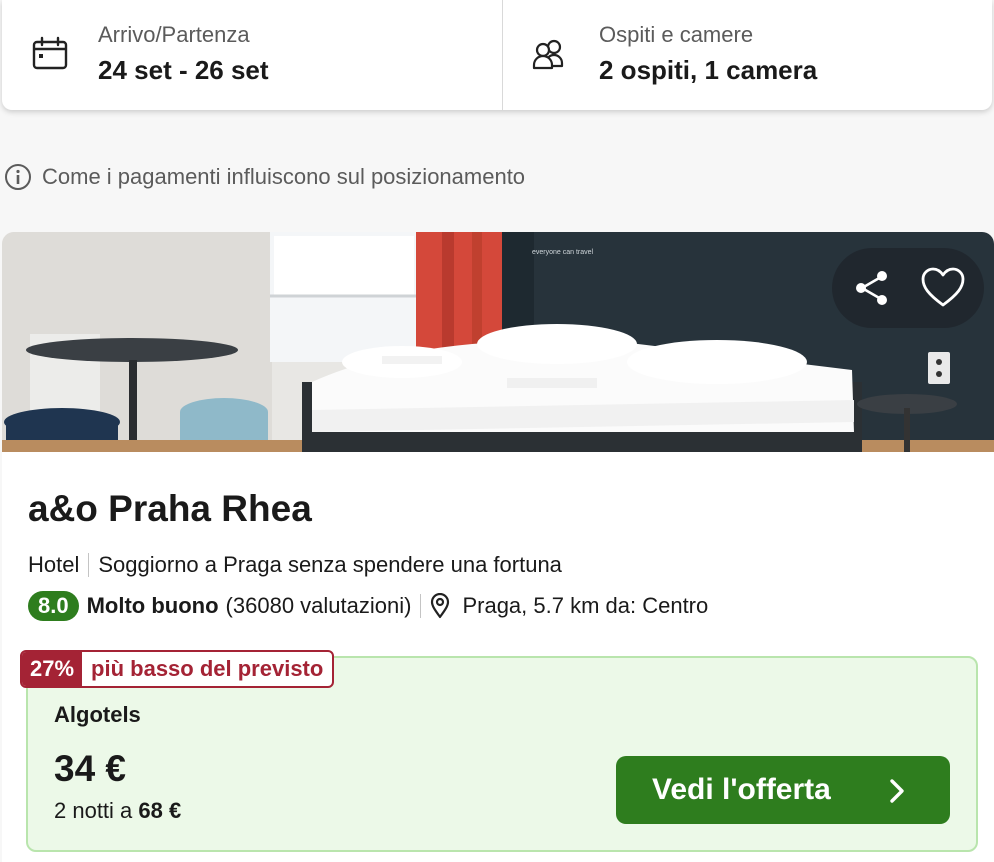 The height and width of the screenshot is (862, 994). I want to click on badge-percent: 27%, so click(52, 669).